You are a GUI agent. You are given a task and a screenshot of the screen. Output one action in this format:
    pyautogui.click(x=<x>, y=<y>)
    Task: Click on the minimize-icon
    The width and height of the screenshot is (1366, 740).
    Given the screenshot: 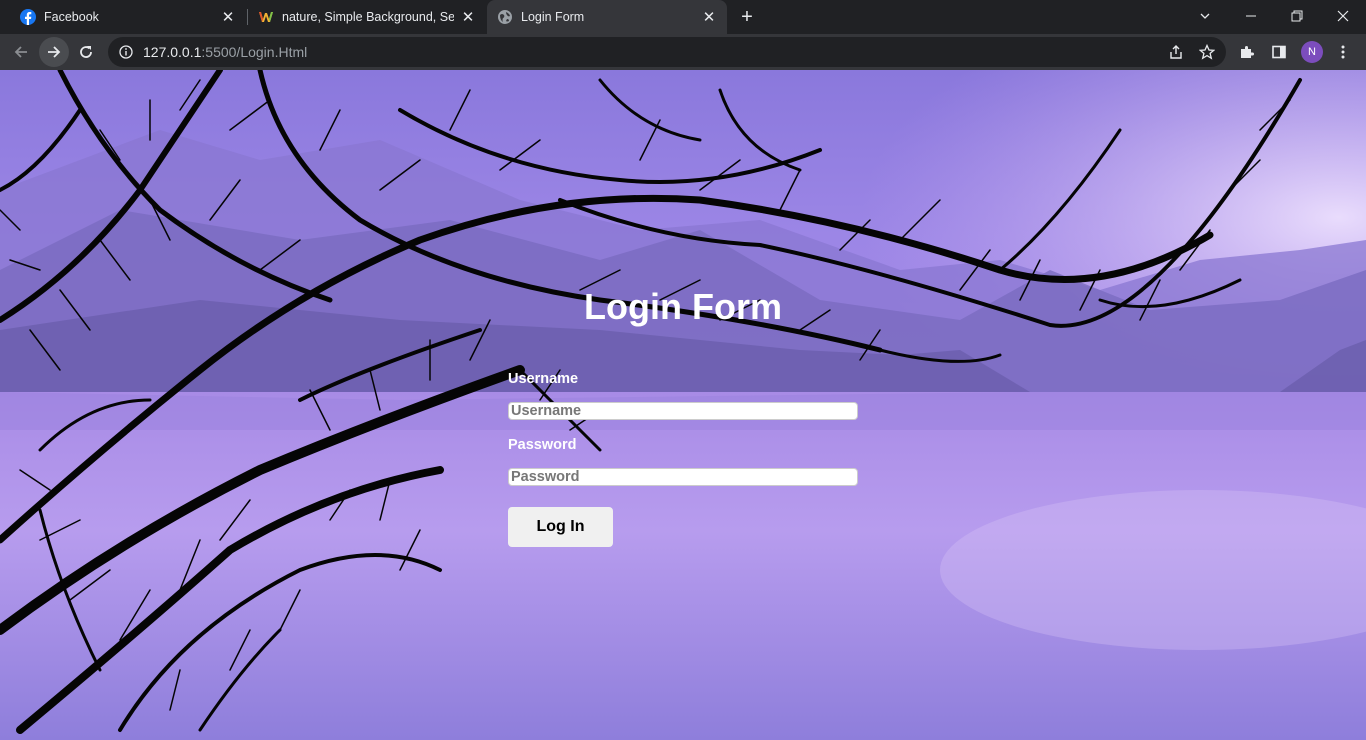 What is the action you would take?
    pyautogui.click(x=1251, y=16)
    